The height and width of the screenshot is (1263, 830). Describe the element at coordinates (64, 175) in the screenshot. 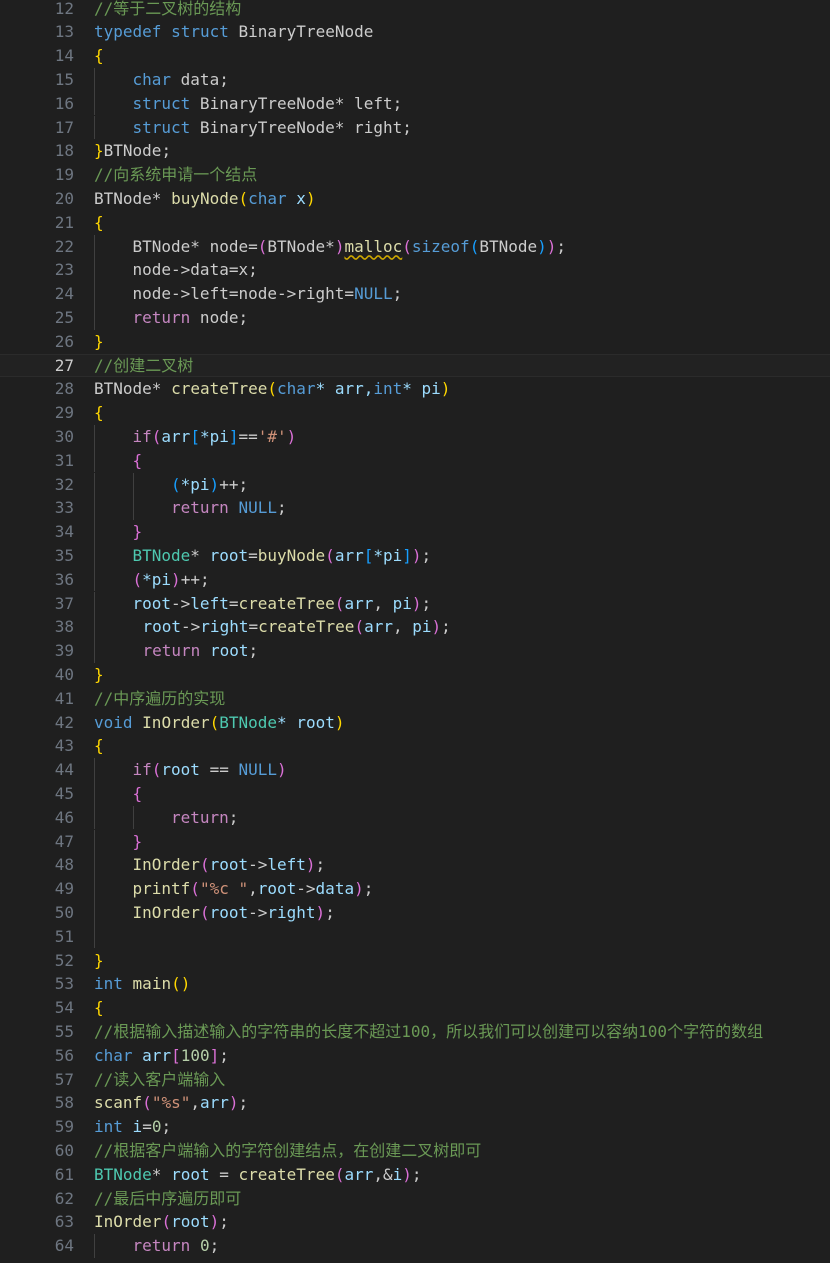

I see `line-number: 19` at that location.